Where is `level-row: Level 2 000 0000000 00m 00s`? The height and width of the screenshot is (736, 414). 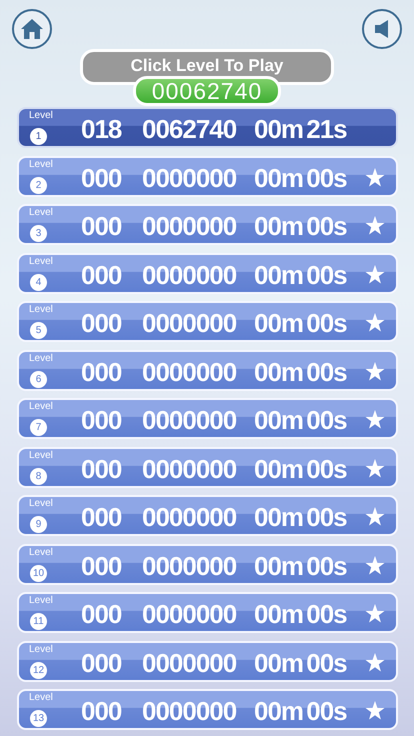 level-row: Level 2 000 0000000 00m 00s is located at coordinates (207, 176).